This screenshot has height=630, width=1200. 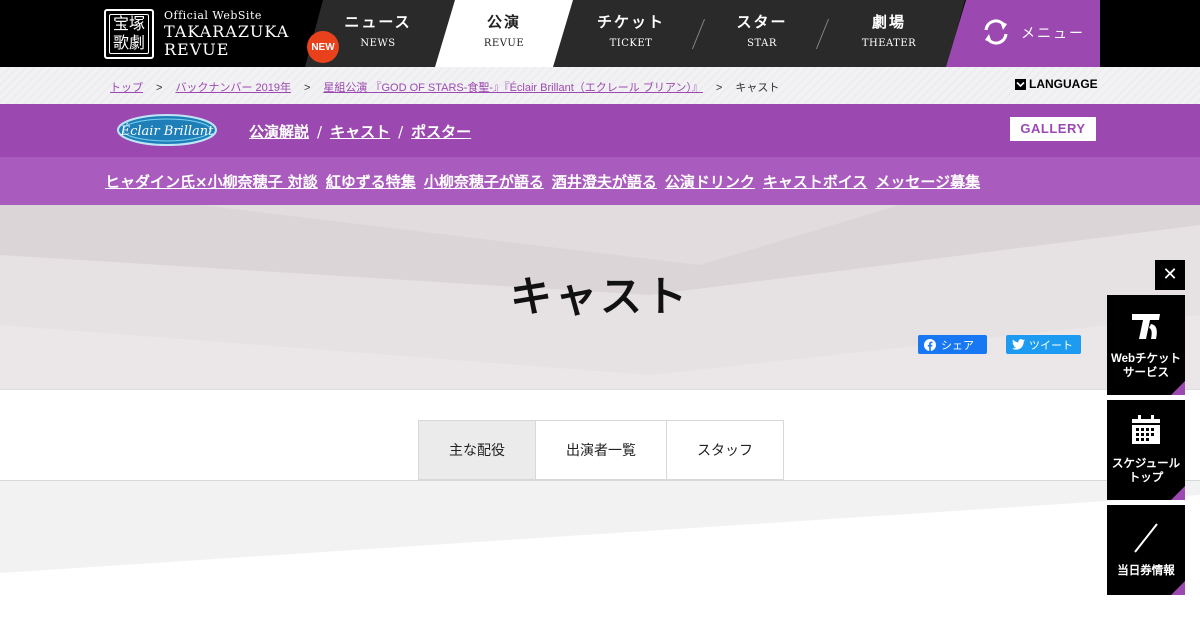 I want to click on twitter-tweet-button: ツイート, so click(x=1043, y=344).